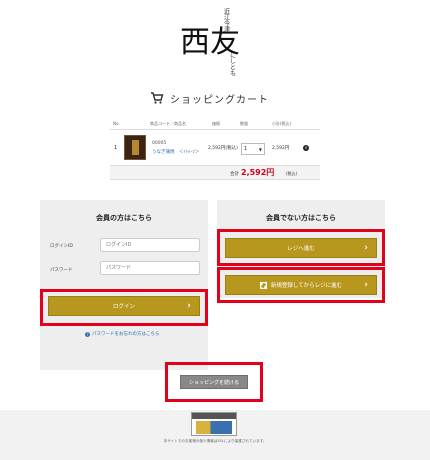 Image resolution: width=430 pixels, height=460 pixels. What do you see at coordinates (260, 149) in the screenshot?
I see `chevron-down-icon: ▼` at bounding box center [260, 149].